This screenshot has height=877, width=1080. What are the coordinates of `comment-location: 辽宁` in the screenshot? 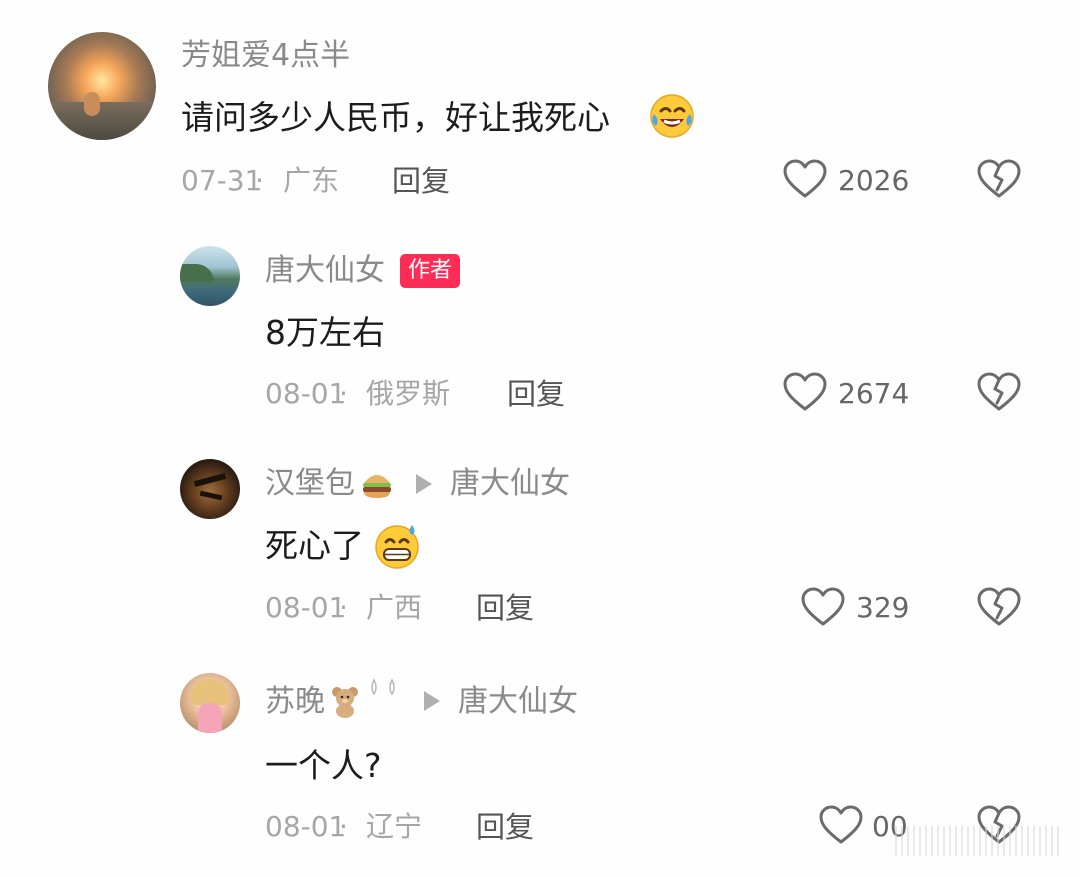 It's located at (394, 827).